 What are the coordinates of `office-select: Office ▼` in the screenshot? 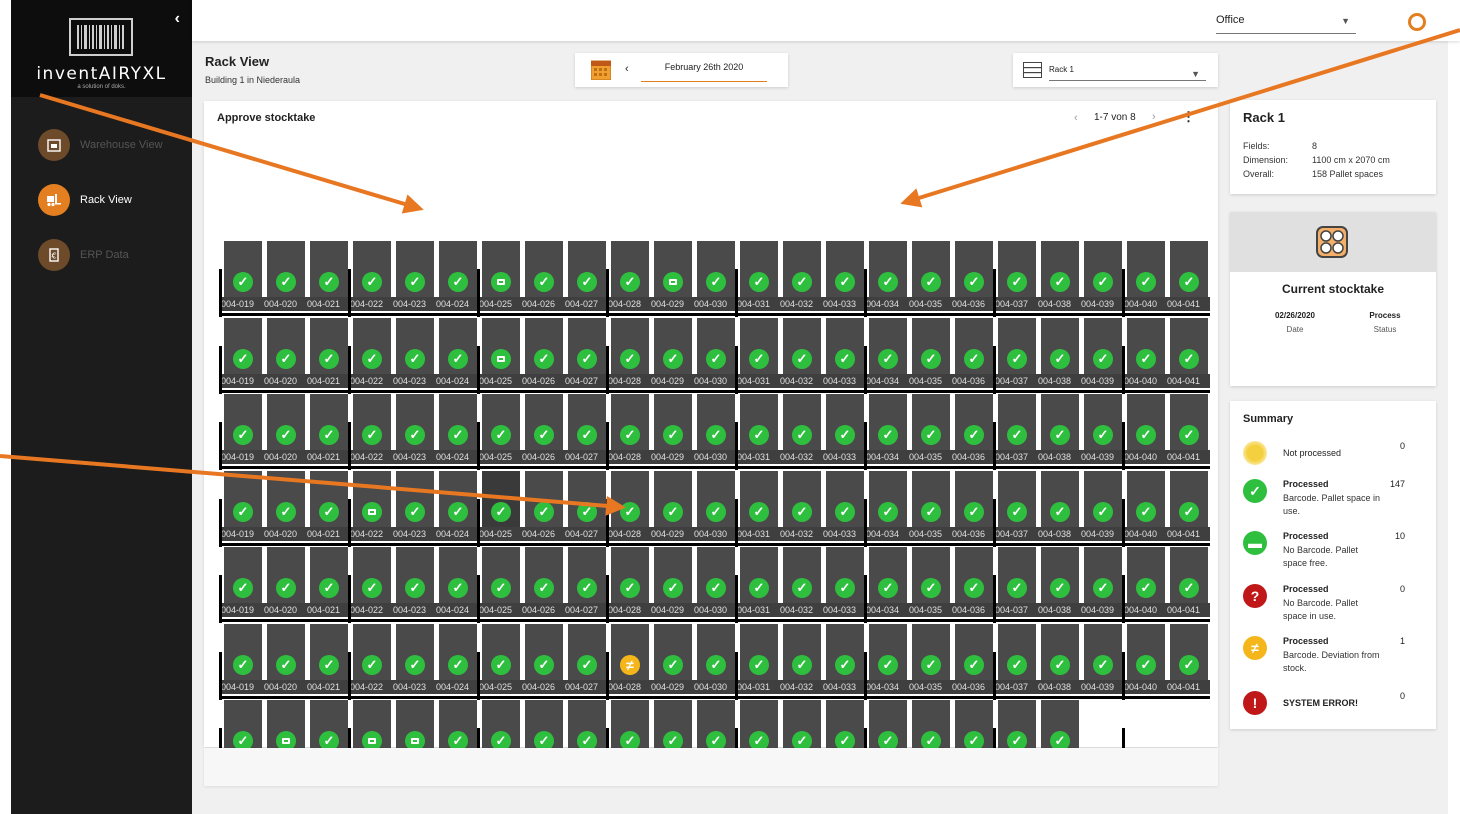 It's located at (1286, 21).